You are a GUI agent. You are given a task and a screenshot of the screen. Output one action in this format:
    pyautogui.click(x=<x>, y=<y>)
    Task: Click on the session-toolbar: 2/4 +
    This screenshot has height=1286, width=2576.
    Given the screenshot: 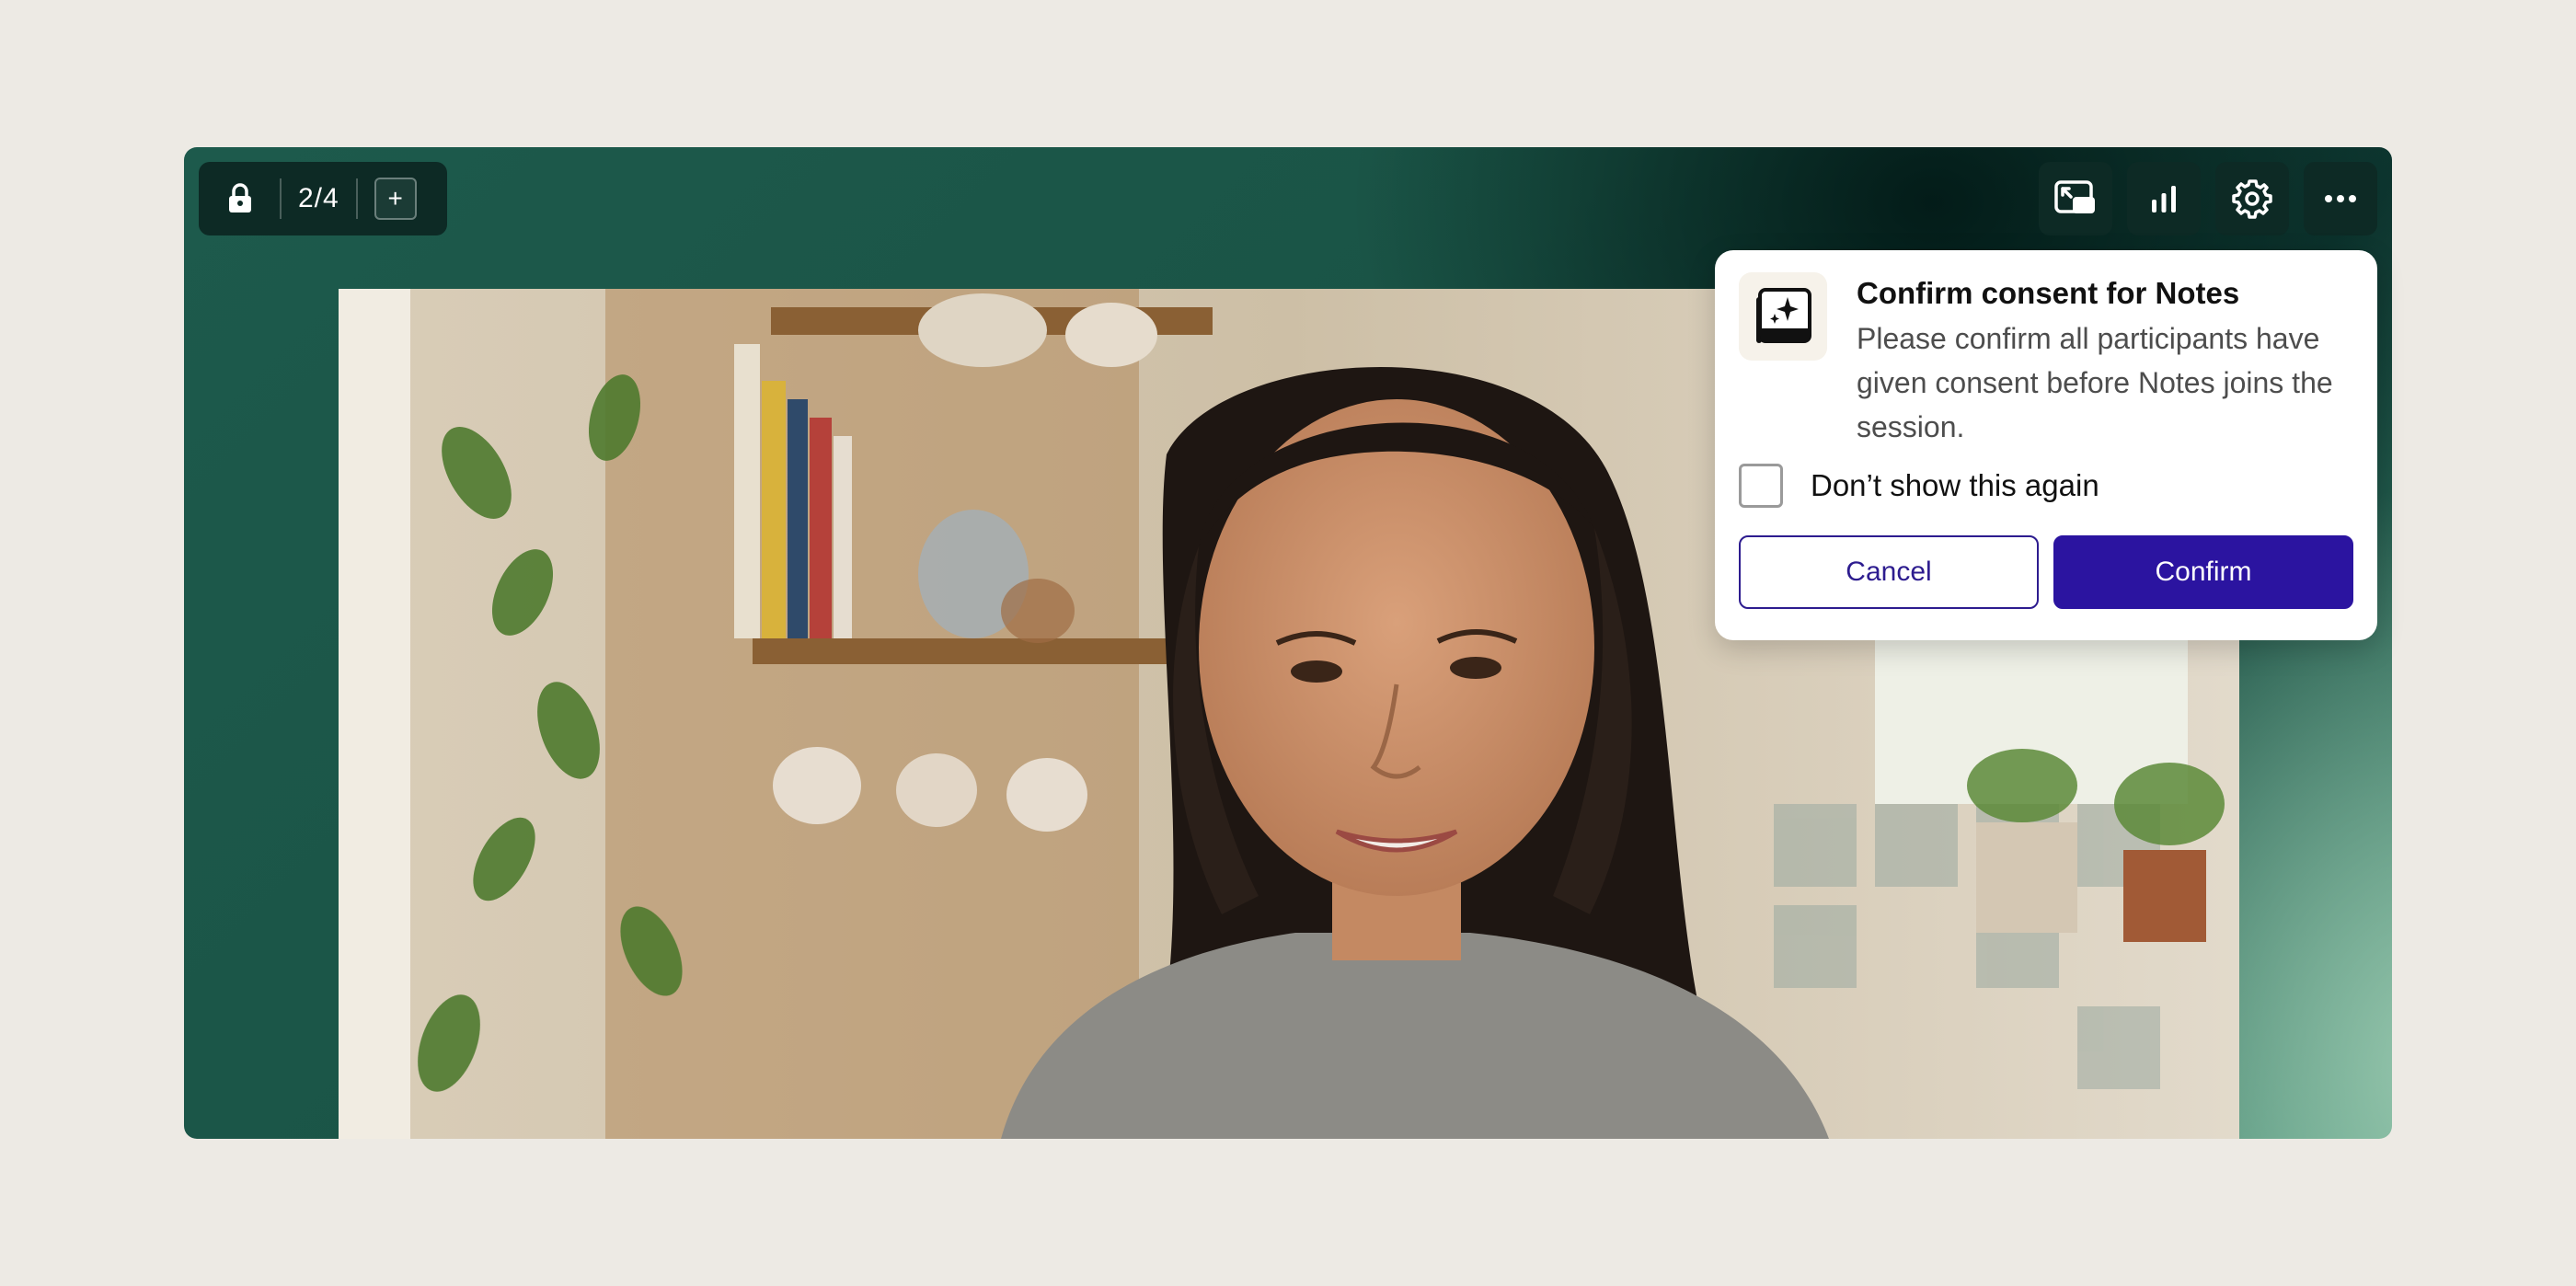 What is the action you would take?
    pyautogui.click(x=323, y=198)
    